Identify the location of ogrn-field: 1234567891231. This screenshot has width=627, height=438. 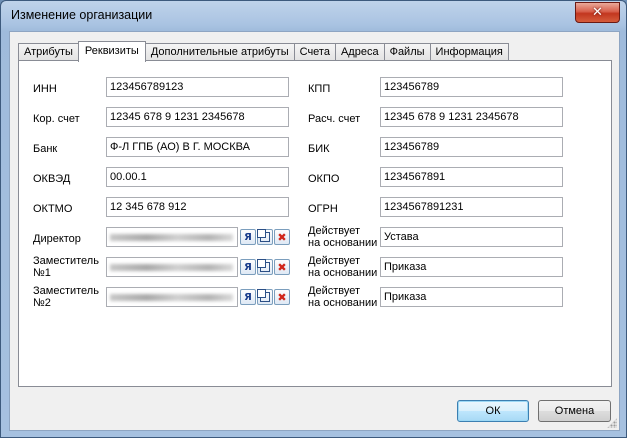
(471, 207).